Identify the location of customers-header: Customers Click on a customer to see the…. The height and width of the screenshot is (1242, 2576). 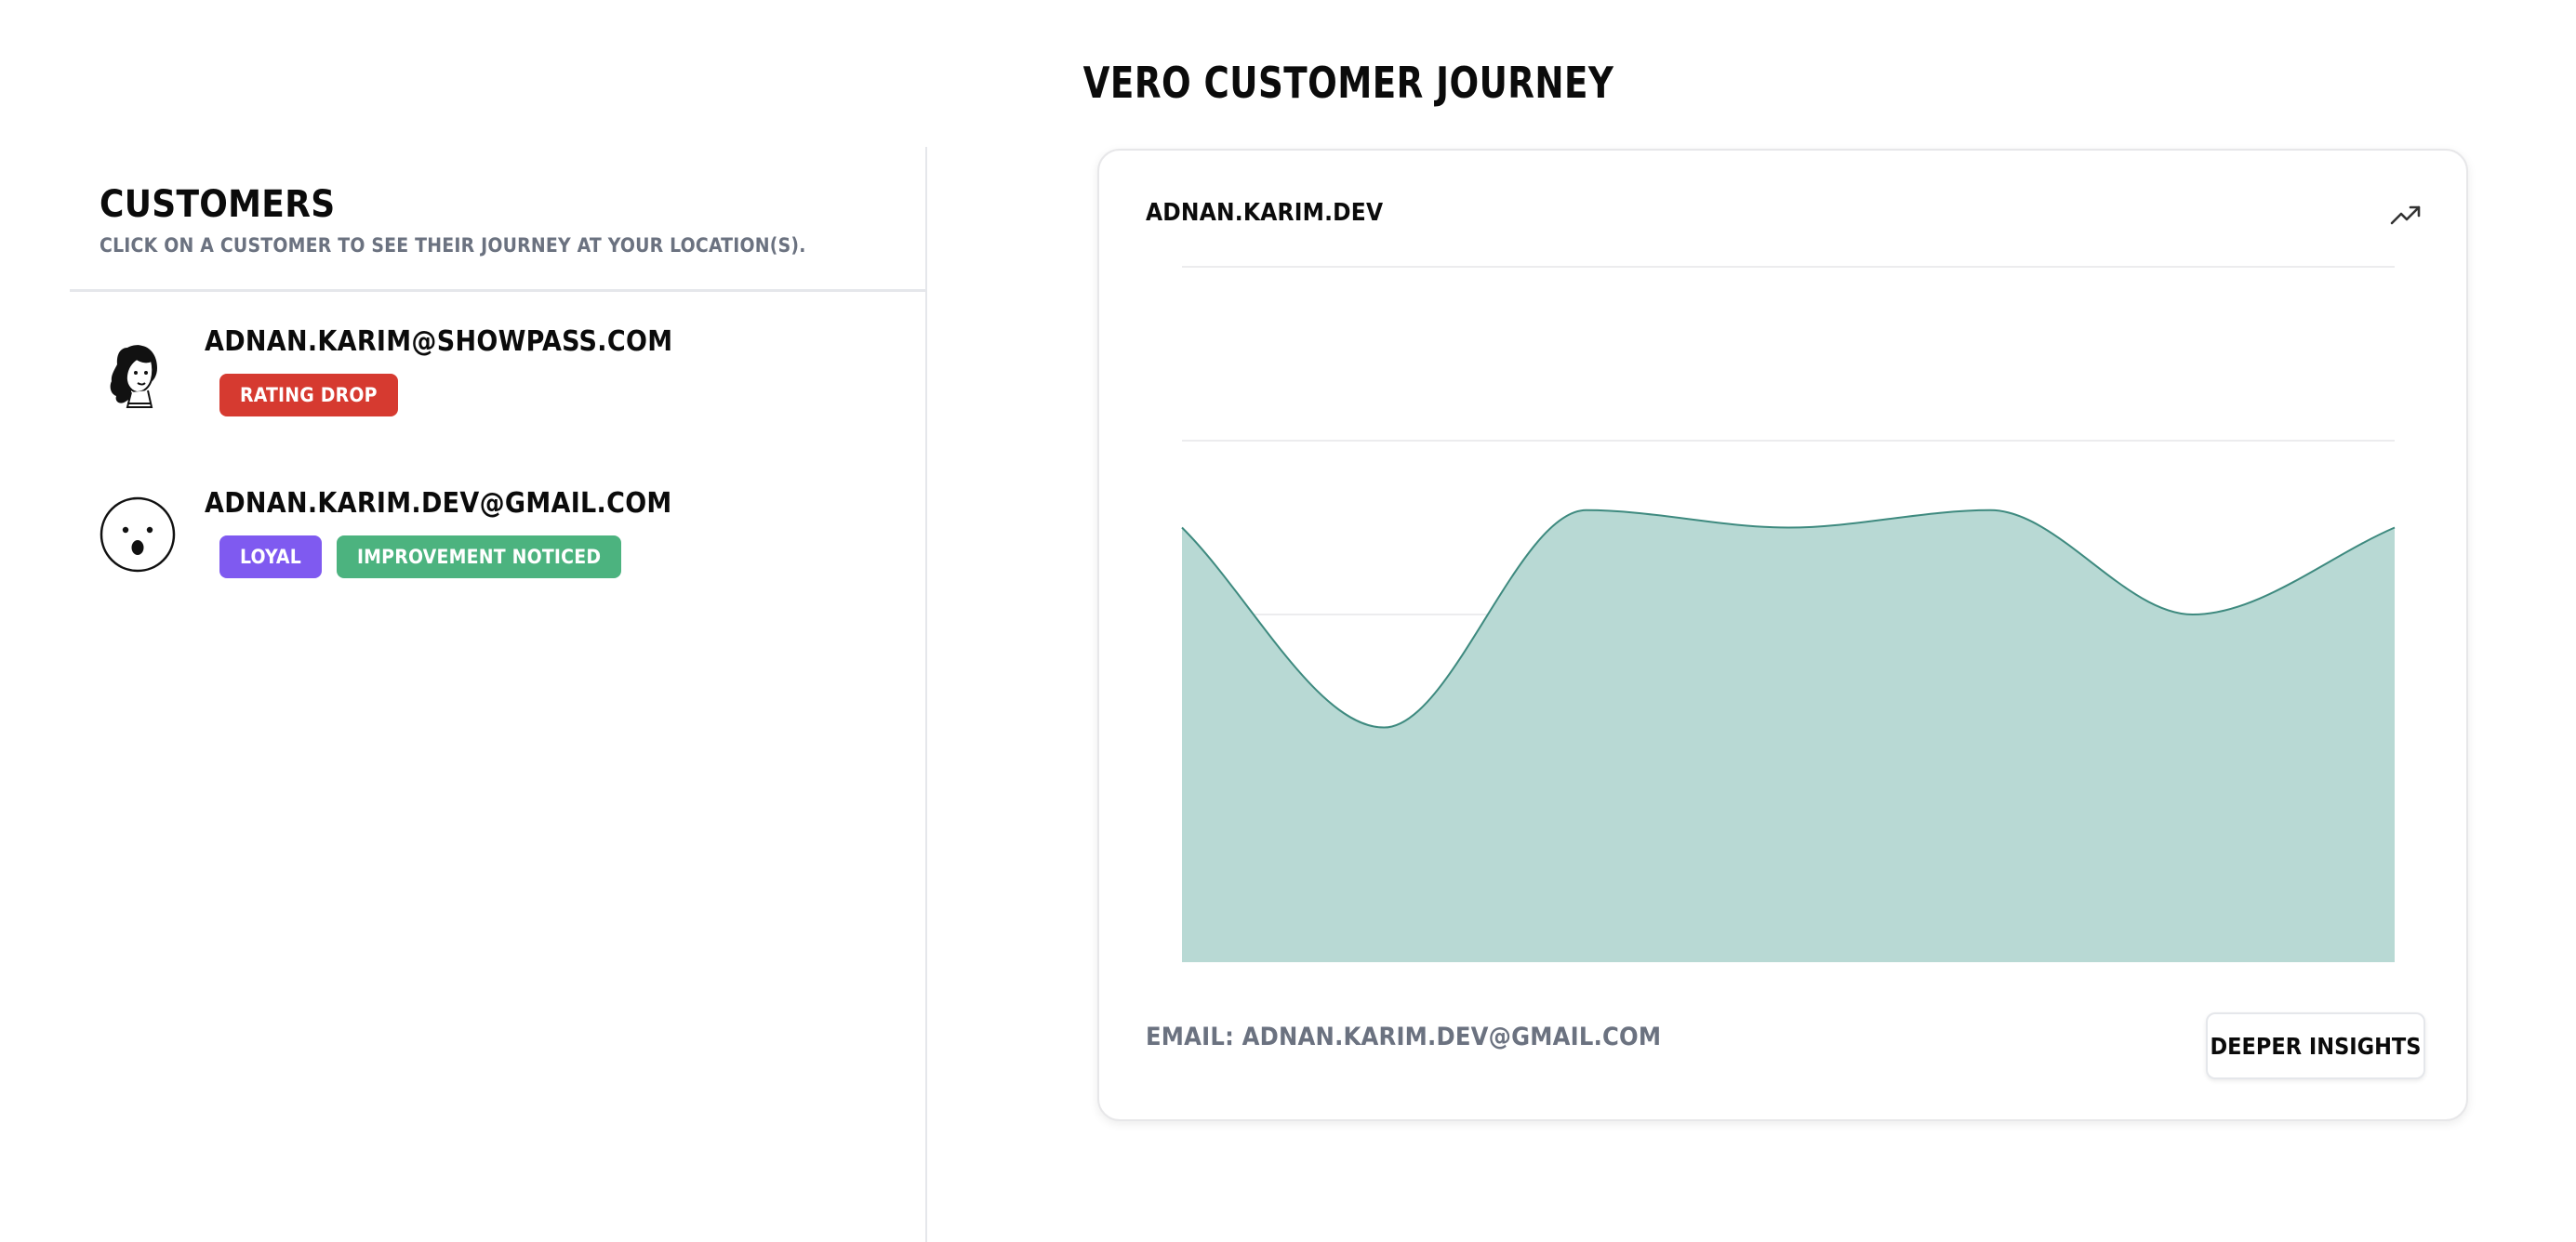
(453, 220).